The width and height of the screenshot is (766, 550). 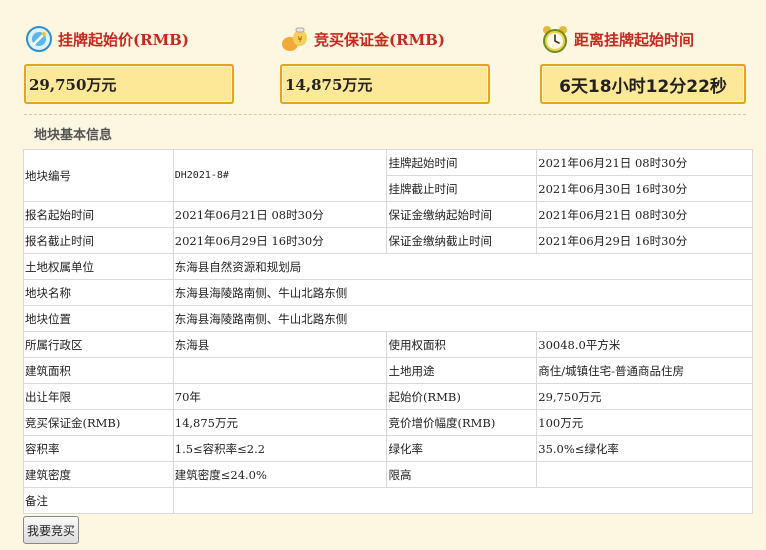 What do you see at coordinates (643, 52) in the screenshot?
I see `countdown-panel: 距离挂牌起始时间 6天18小时12分22秒` at bounding box center [643, 52].